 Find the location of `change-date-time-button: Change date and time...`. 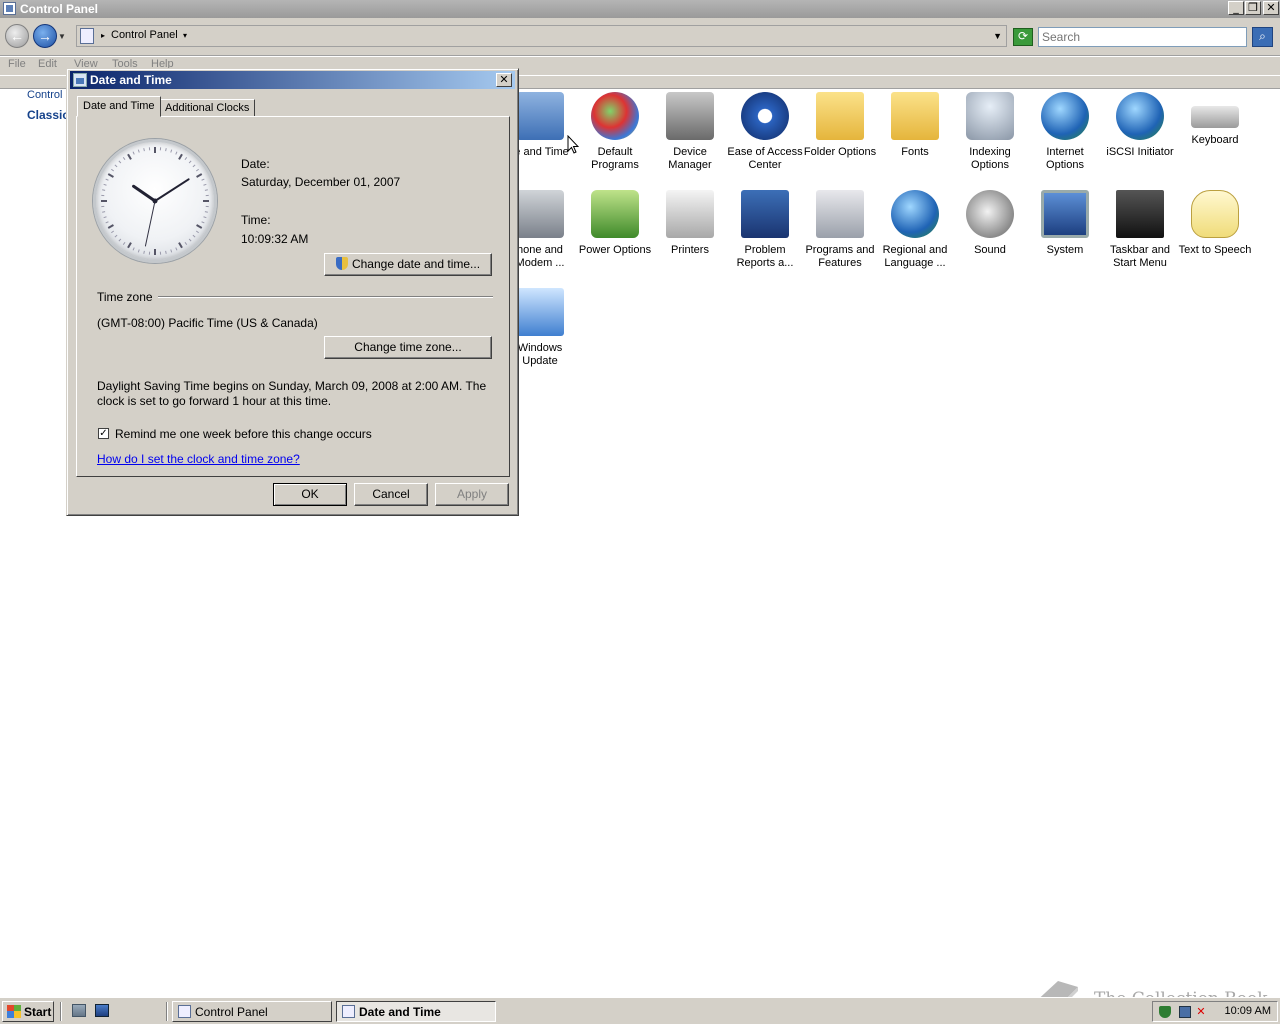

change-date-time-button: Change date and time... is located at coordinates (408, 264).